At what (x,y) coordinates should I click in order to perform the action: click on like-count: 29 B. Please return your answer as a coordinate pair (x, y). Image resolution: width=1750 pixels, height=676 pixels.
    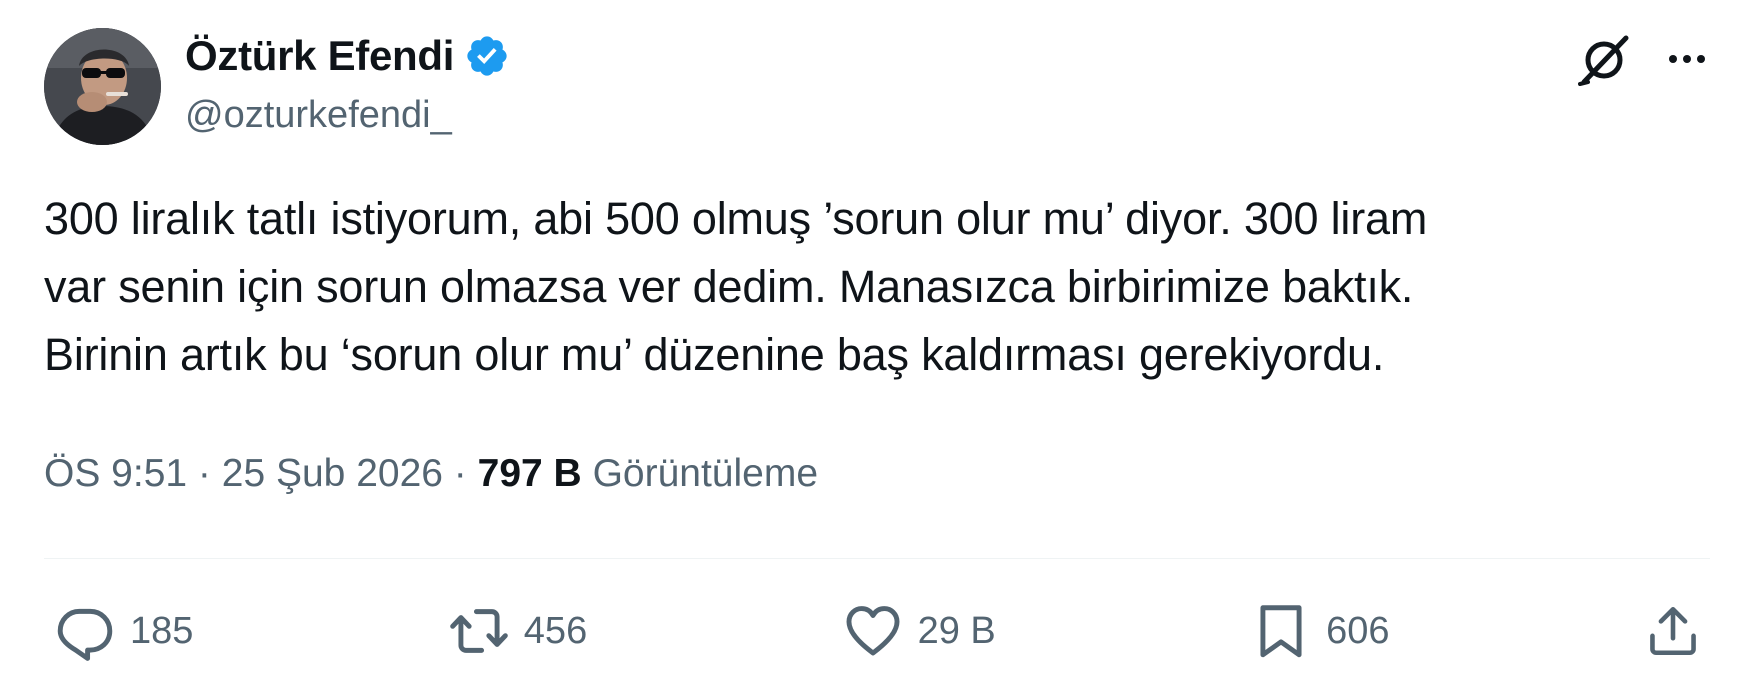
    Looking at the image, I should click on (956, 630).